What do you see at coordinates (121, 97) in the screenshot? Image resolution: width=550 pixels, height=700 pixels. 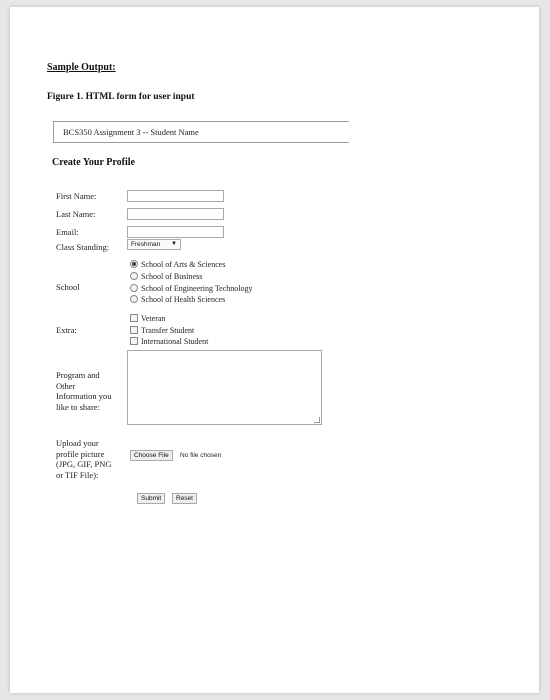 I see `figure-caption: Figure 1. HTML form for user input` at bounding box center [121, 97].